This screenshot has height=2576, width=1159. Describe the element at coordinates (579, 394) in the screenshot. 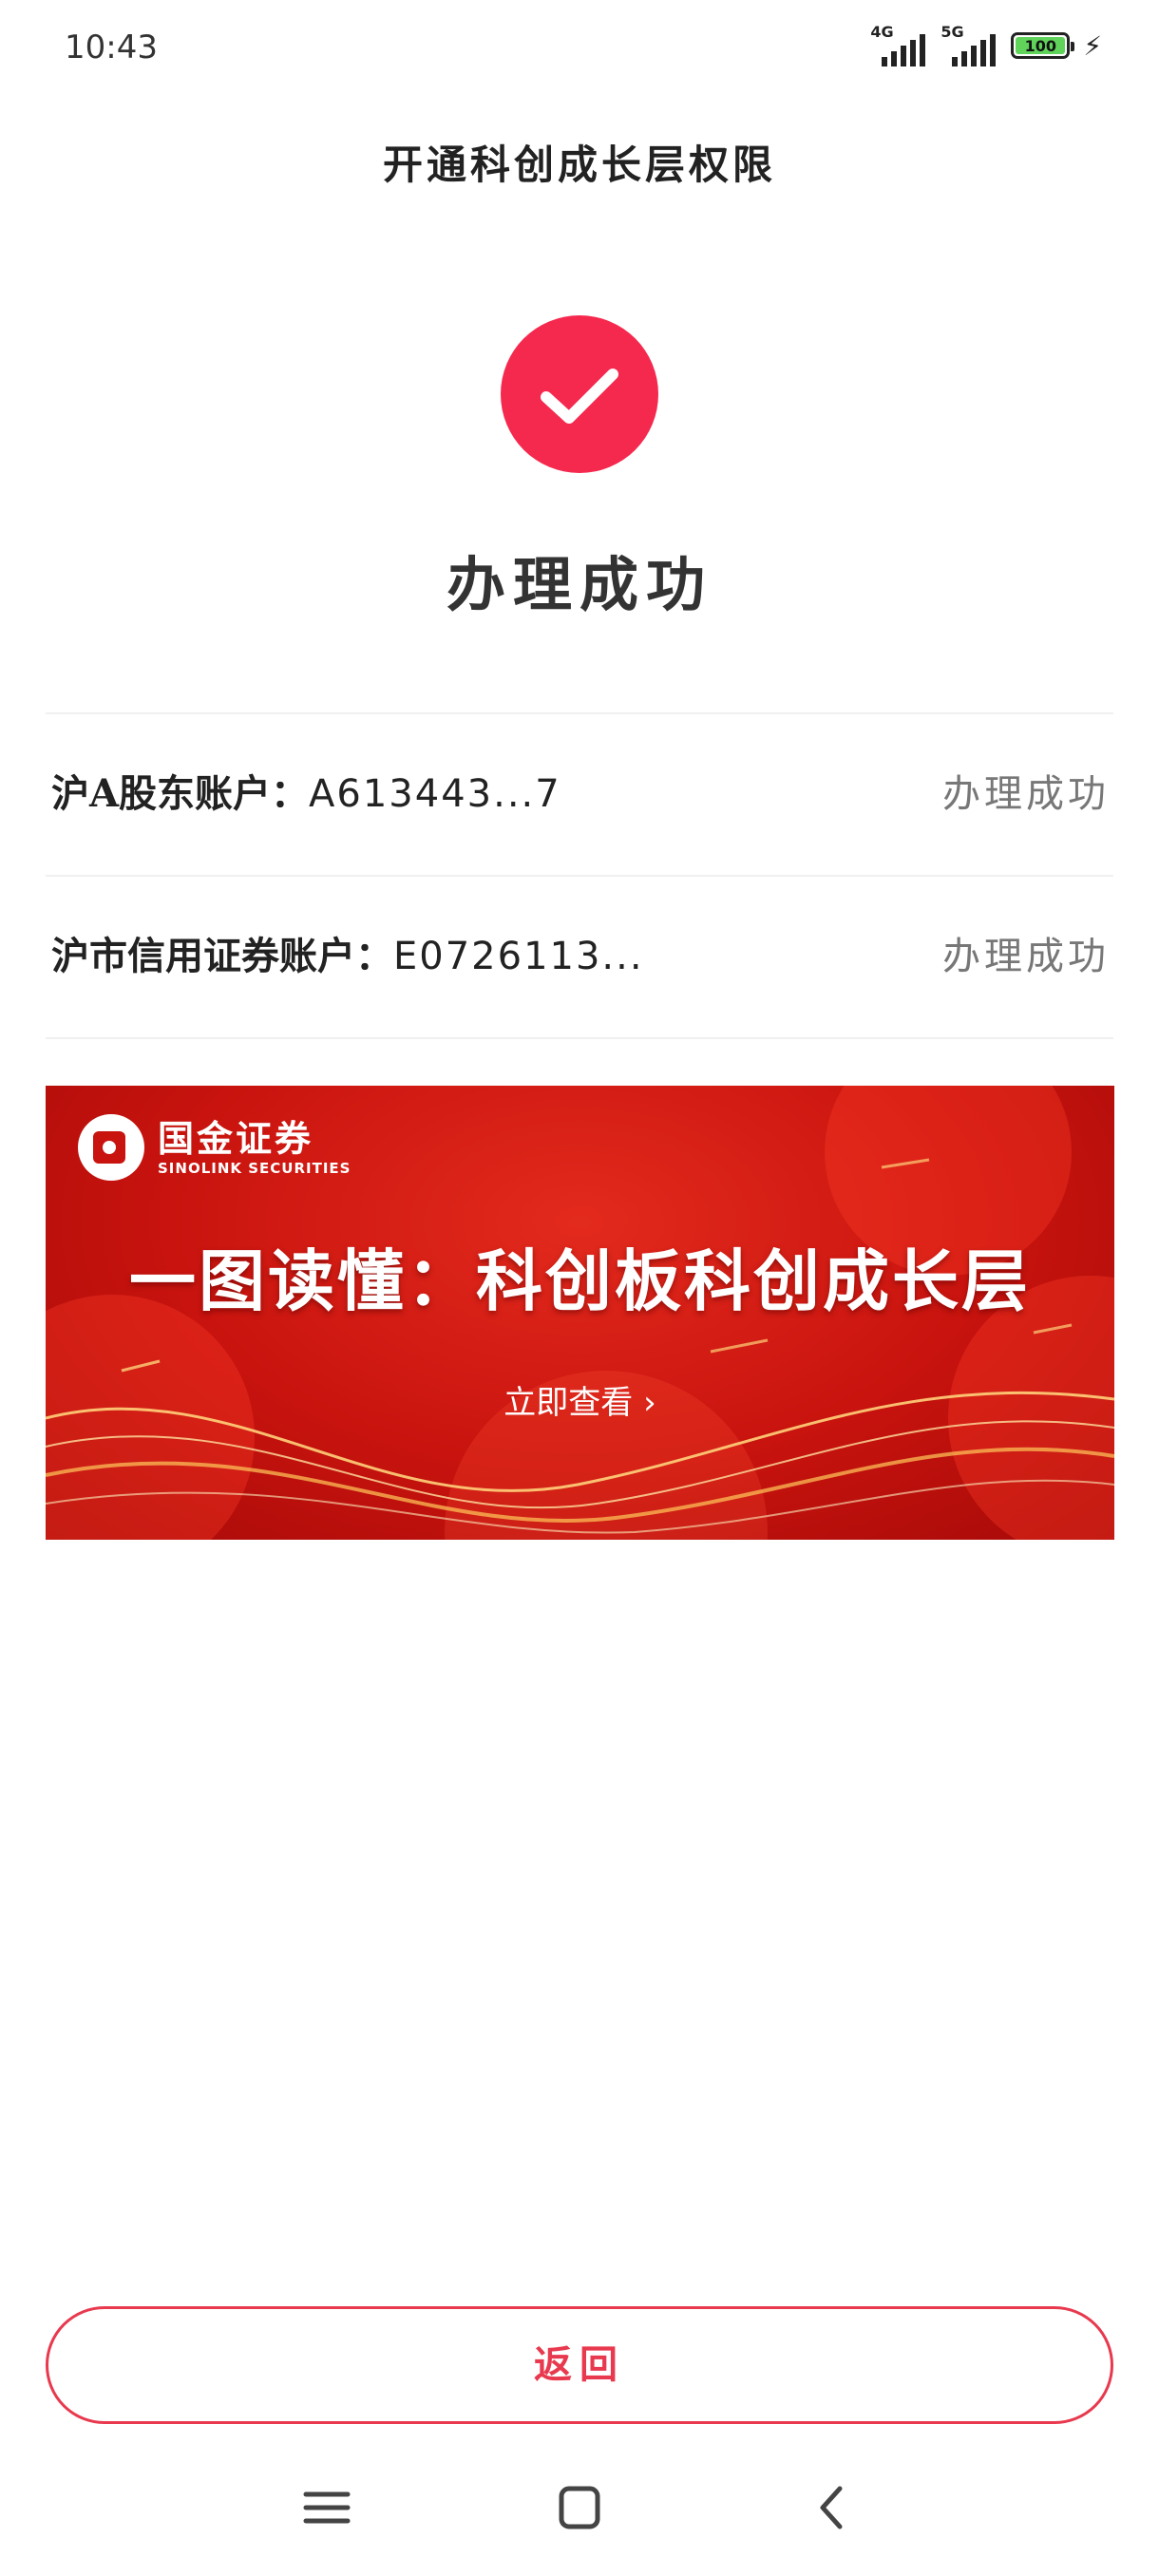

I see `success-check-icon` at that location.